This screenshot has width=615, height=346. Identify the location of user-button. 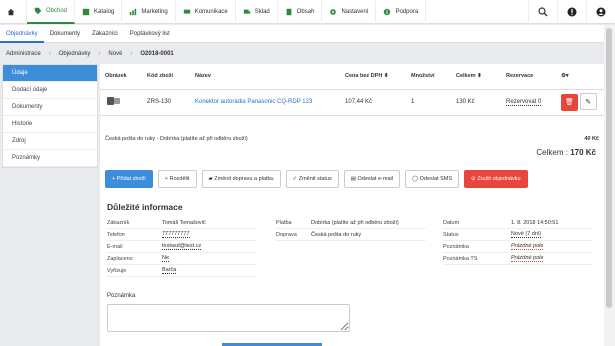
(600, 12).